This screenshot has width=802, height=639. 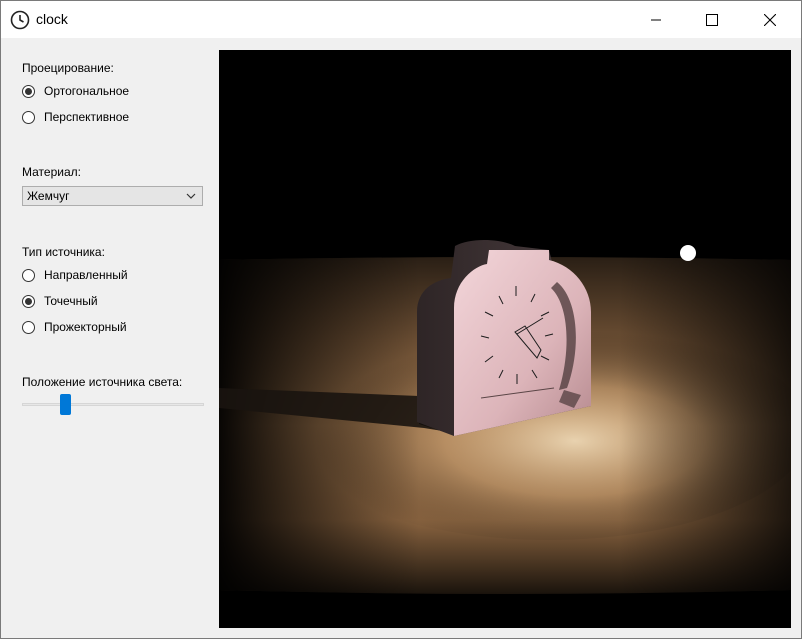 What do you see at coordinates (85, 327) in the screenshot?
I see `radio-label: Прожекторный` at bounding box center [85, 327].